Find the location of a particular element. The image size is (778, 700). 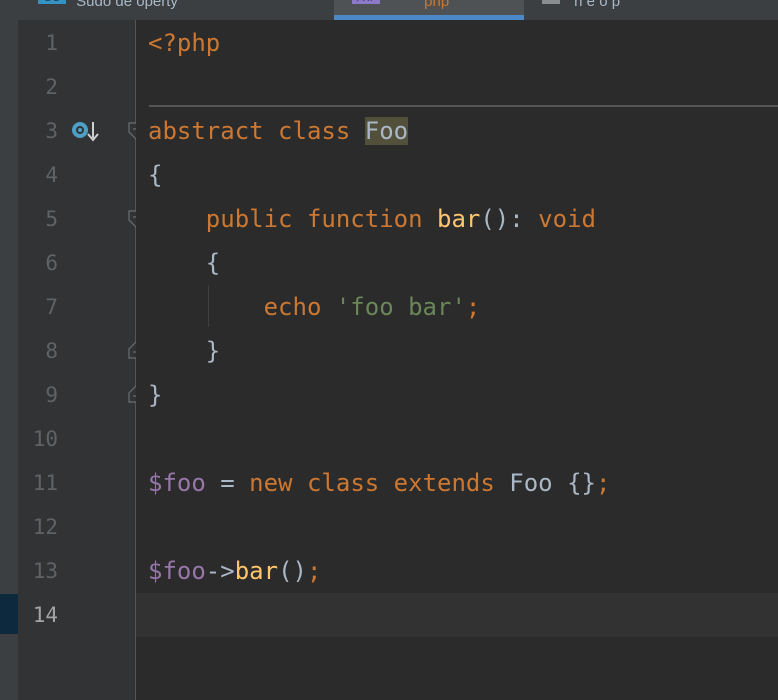

file-icon is located at coordinates (551, 2).